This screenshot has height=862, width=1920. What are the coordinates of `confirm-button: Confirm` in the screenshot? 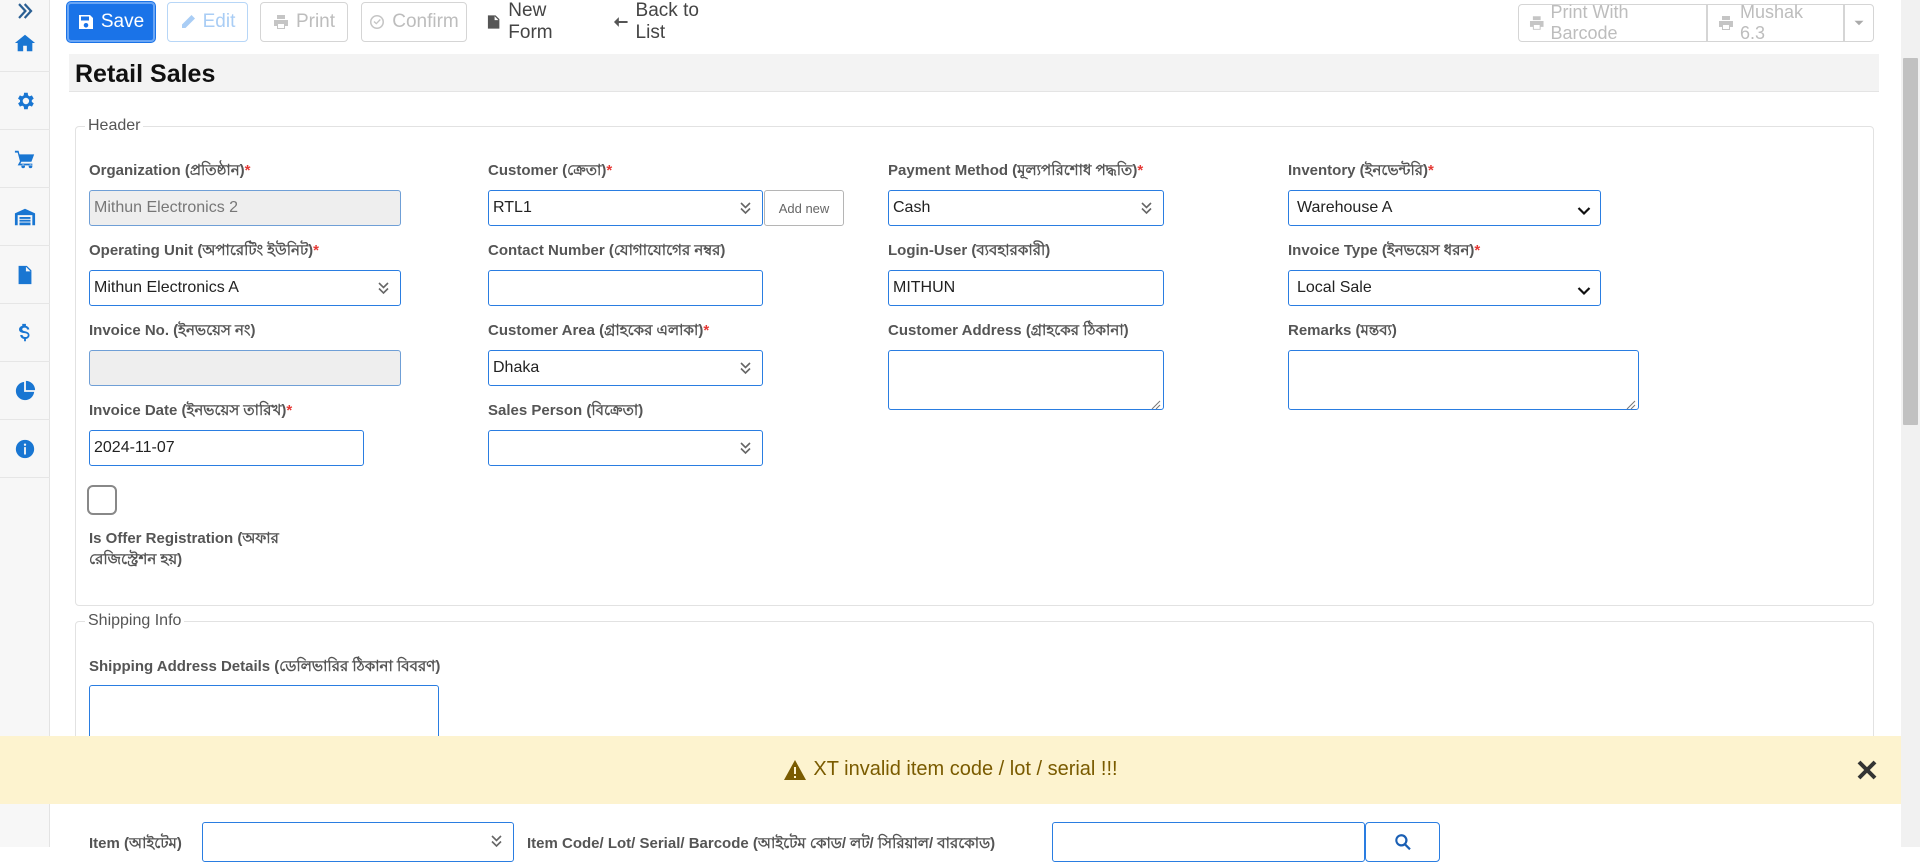 It's located at (414, 22).